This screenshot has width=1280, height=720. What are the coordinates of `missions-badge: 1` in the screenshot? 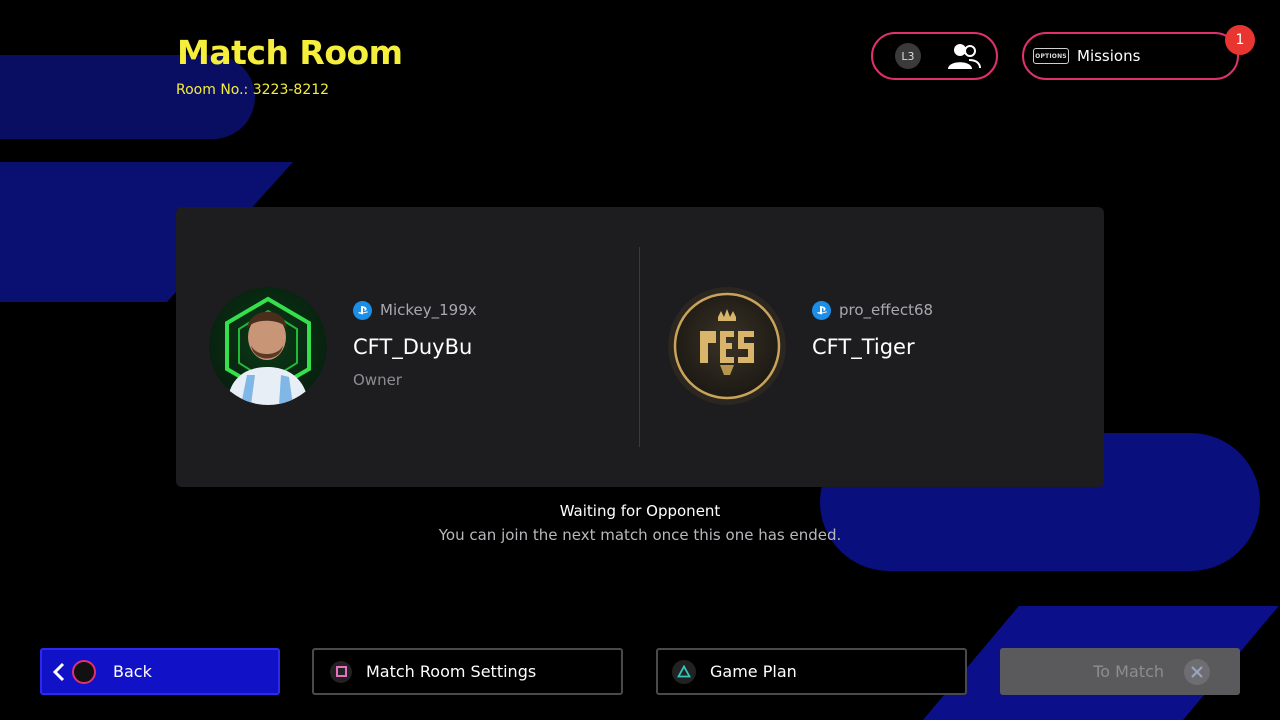 It's located at (1240, 40).